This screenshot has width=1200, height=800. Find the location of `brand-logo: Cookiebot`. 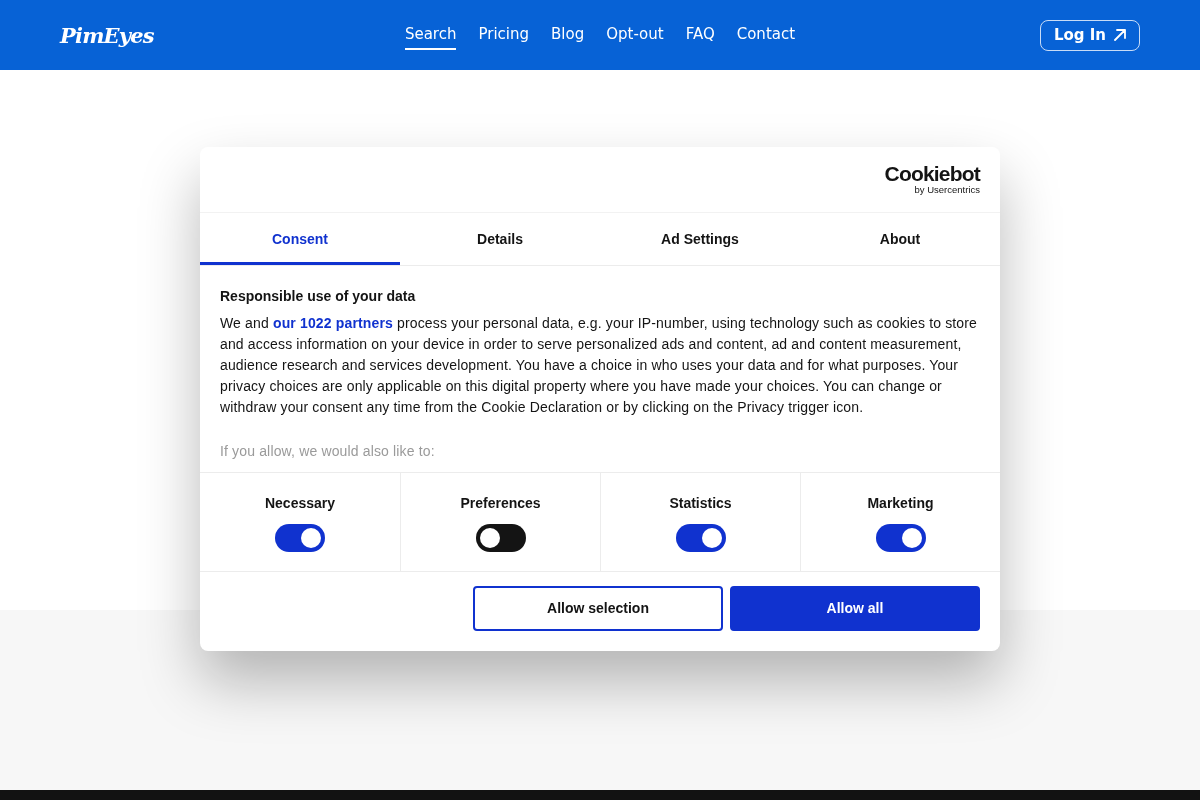

brand-logo: Cookiebot is located at coordinates (932, 174).